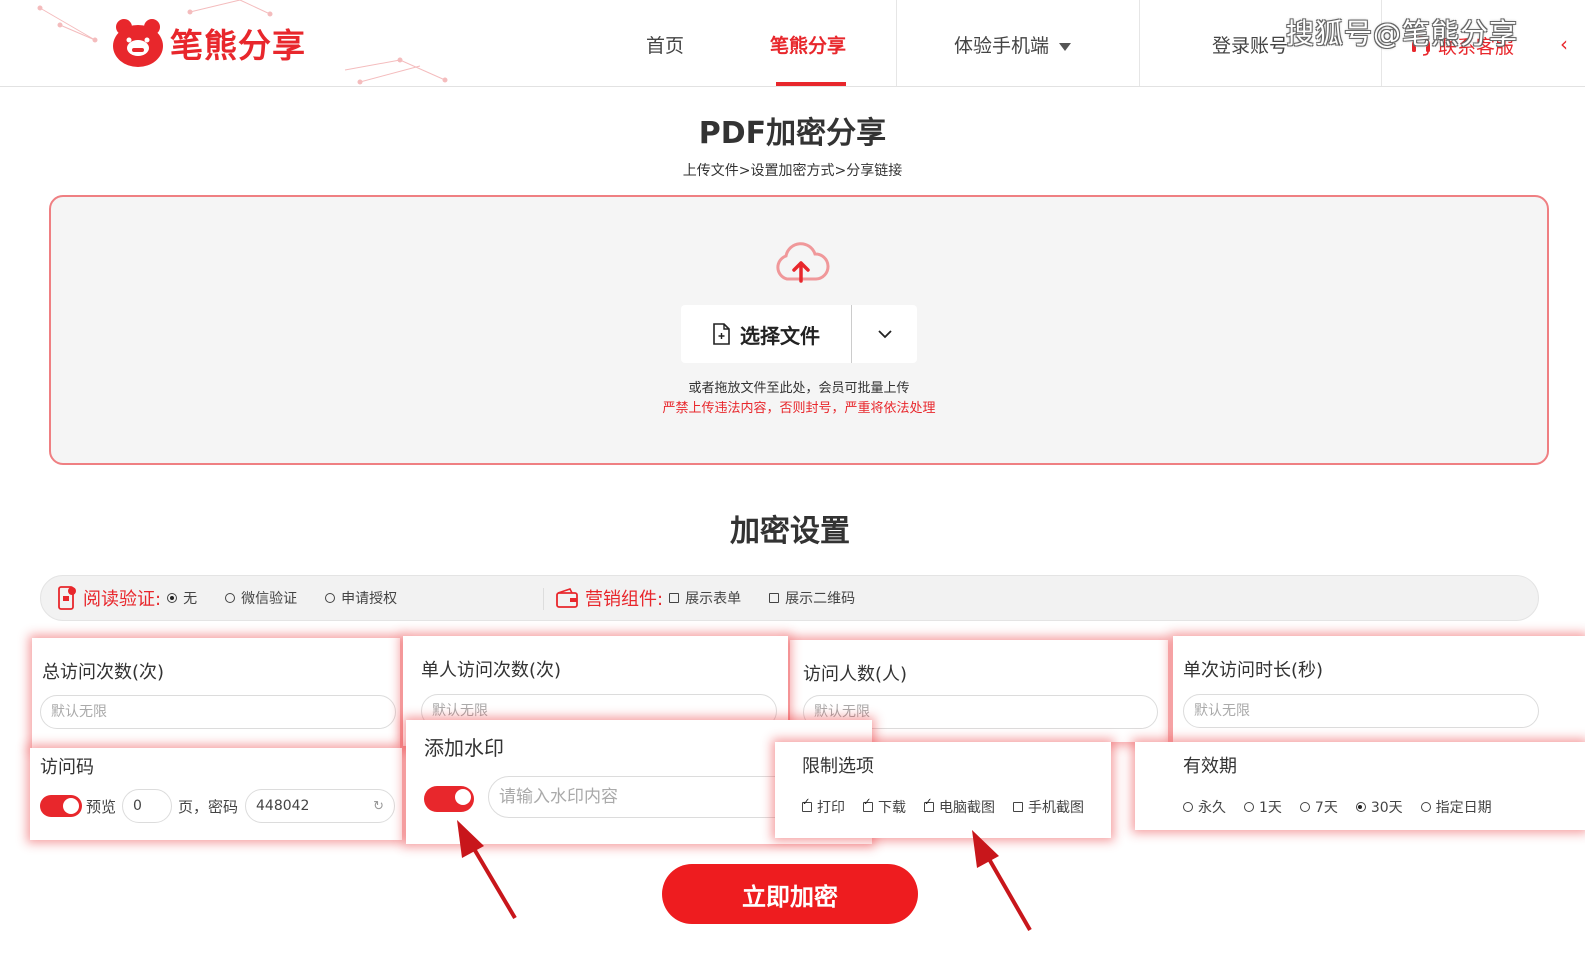 This screenshot has height=953, width=1585. Describe the element at coordinates (378, 806) in the screenshot. I see `refresh-icon: ↻` at that location.